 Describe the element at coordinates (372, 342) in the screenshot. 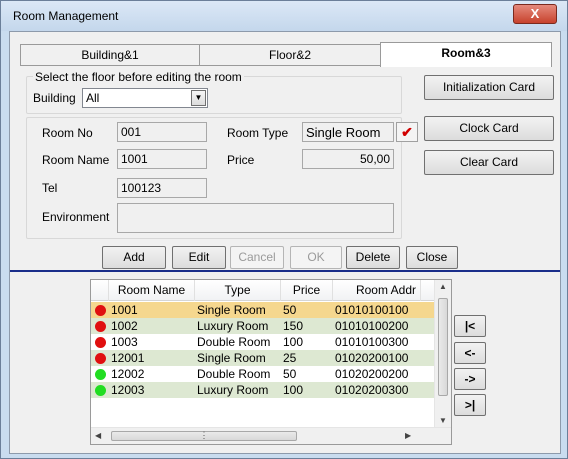

I see `grid-cell-room-addr: 01010100300` at that location.